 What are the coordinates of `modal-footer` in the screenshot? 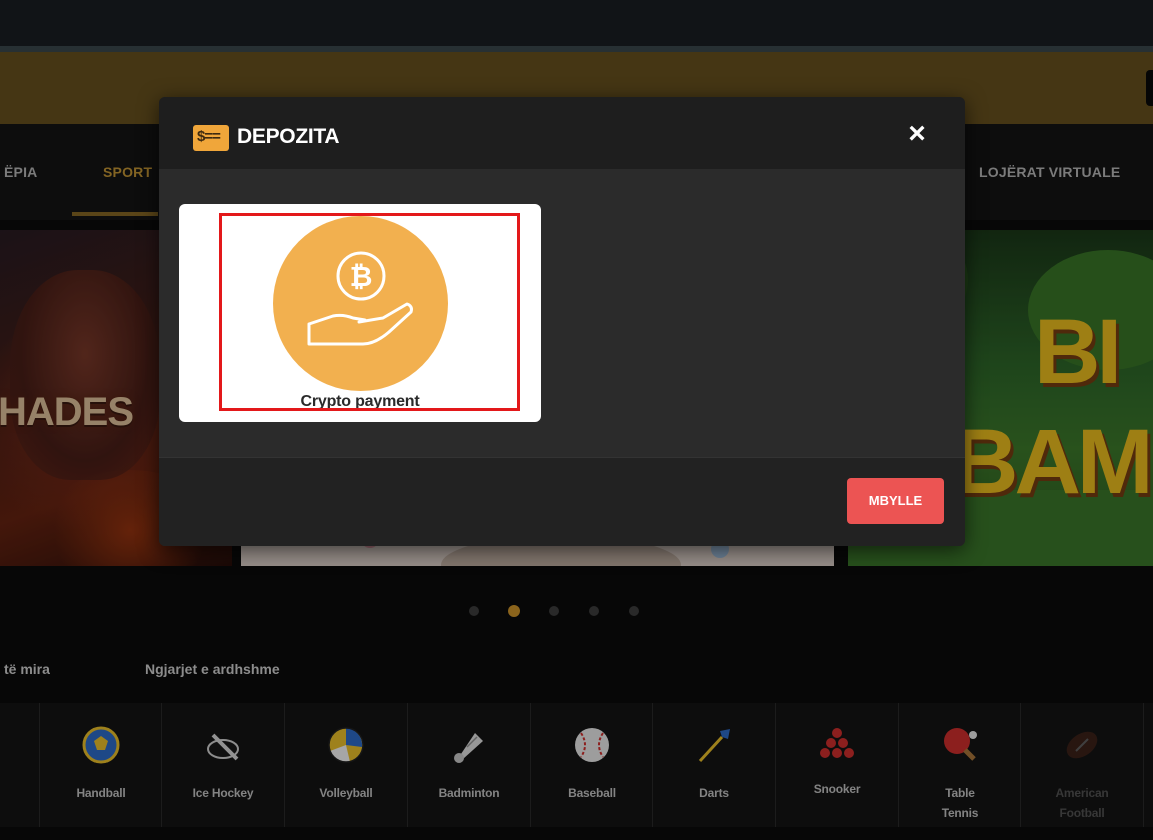 It's located at (562, 501).